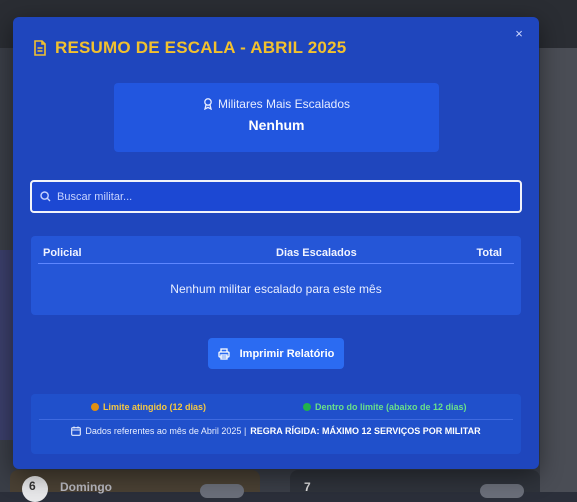 This screenshot has width=577, height=502. I want to click on background-day-card-right: 7, so click(415, 484).